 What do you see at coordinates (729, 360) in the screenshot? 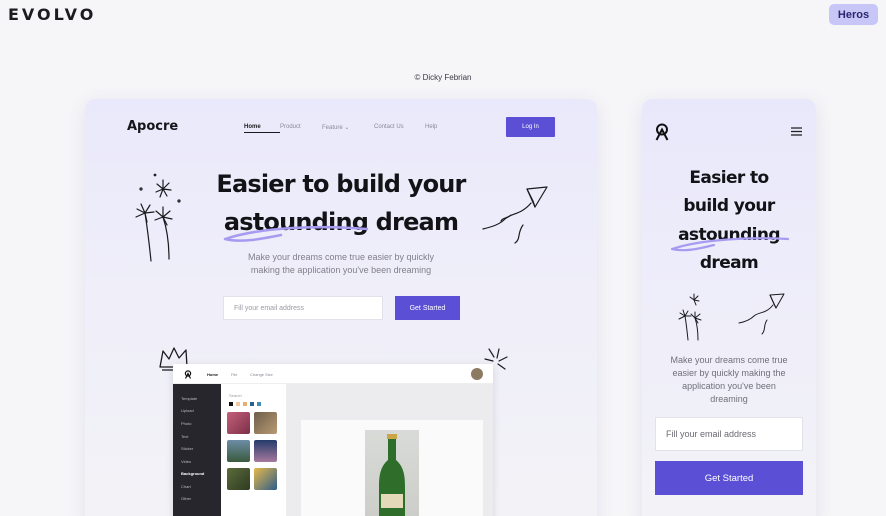
I see `mobile-subtitle-line1: Make your dreams come true` at bounding box center [729, 360].